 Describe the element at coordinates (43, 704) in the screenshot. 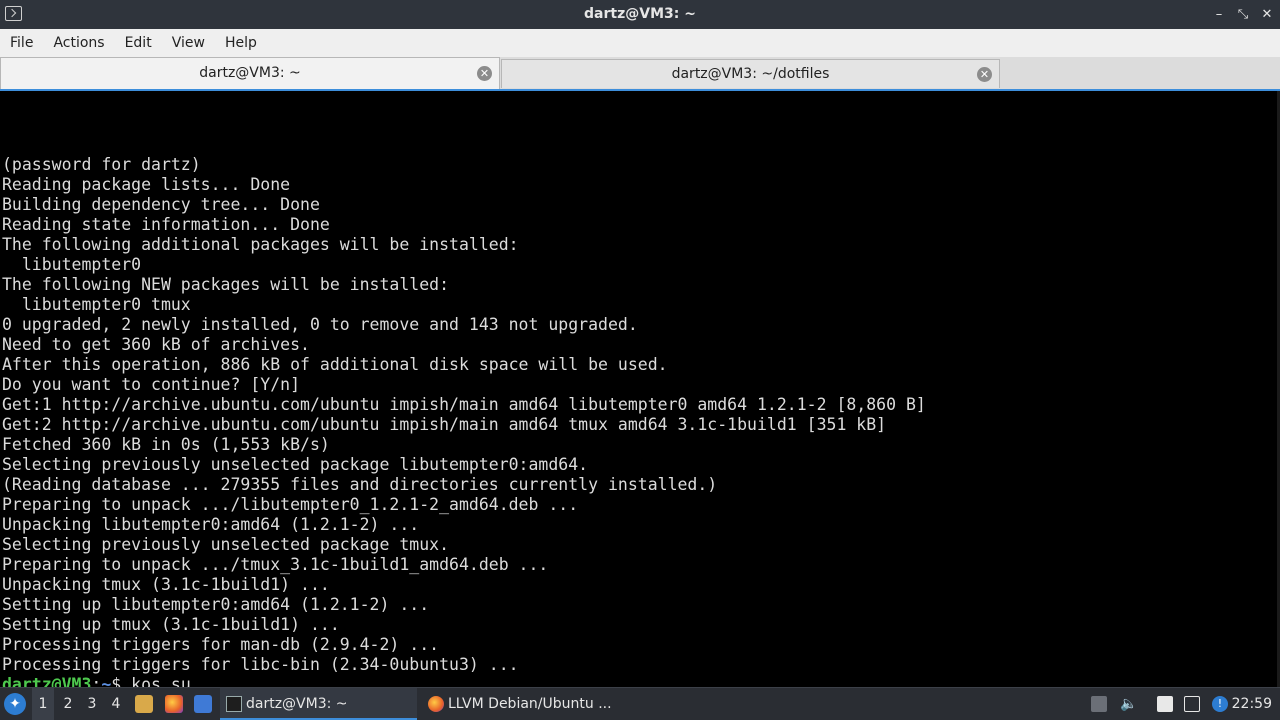

I see `workspace-1: 1` at that location.